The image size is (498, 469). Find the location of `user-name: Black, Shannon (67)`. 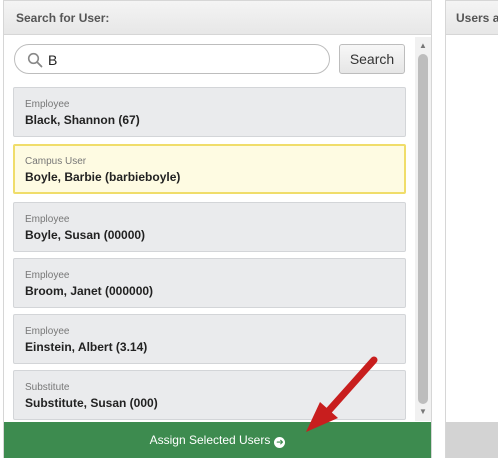

user-name: Black, Shannon (67) is located at coordinates (82, 120).